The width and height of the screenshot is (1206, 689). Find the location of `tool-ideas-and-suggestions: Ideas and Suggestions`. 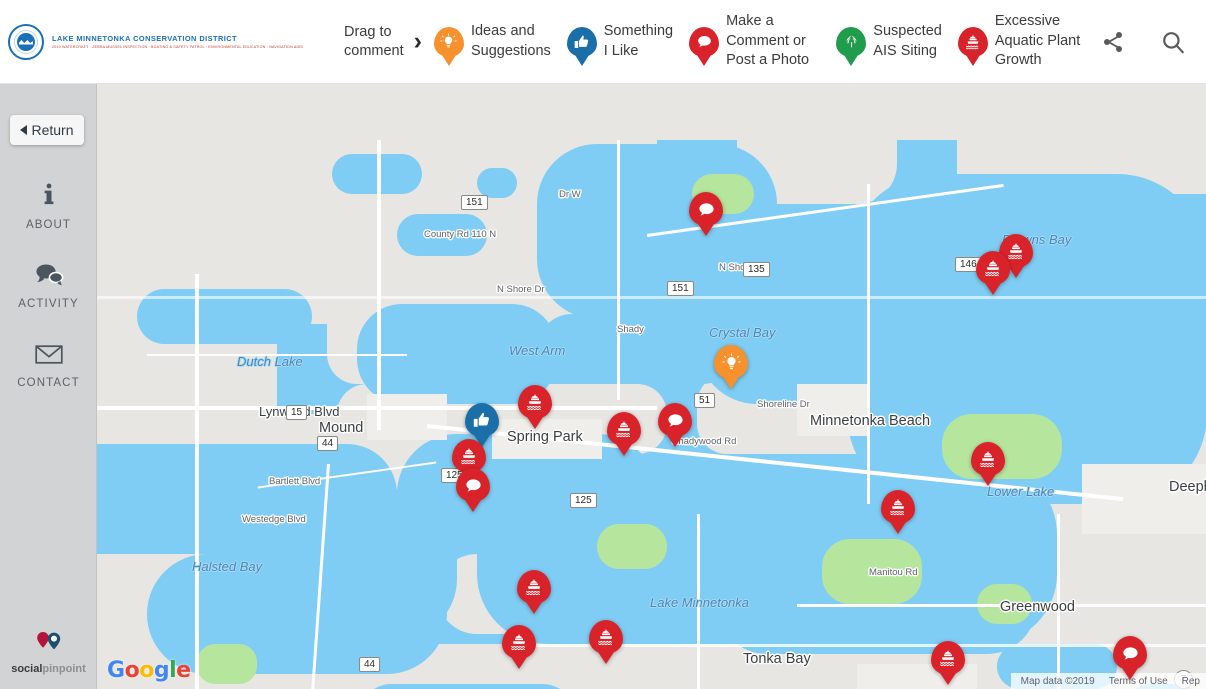

tool-ideas-and-suggestions: Ideas and Suggestions is located at coordinates (492, 44).